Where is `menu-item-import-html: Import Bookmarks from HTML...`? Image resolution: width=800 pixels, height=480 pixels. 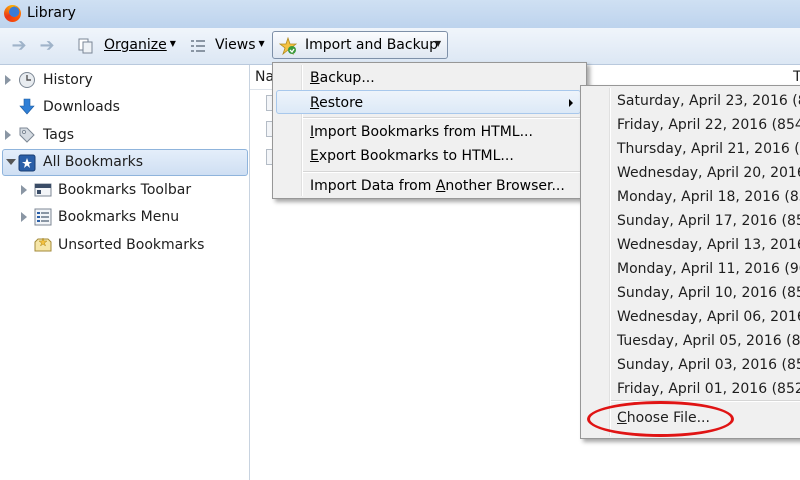
menu-item-import-html: Import Bookmarks from HTML... is located at coordinates (428, 132).